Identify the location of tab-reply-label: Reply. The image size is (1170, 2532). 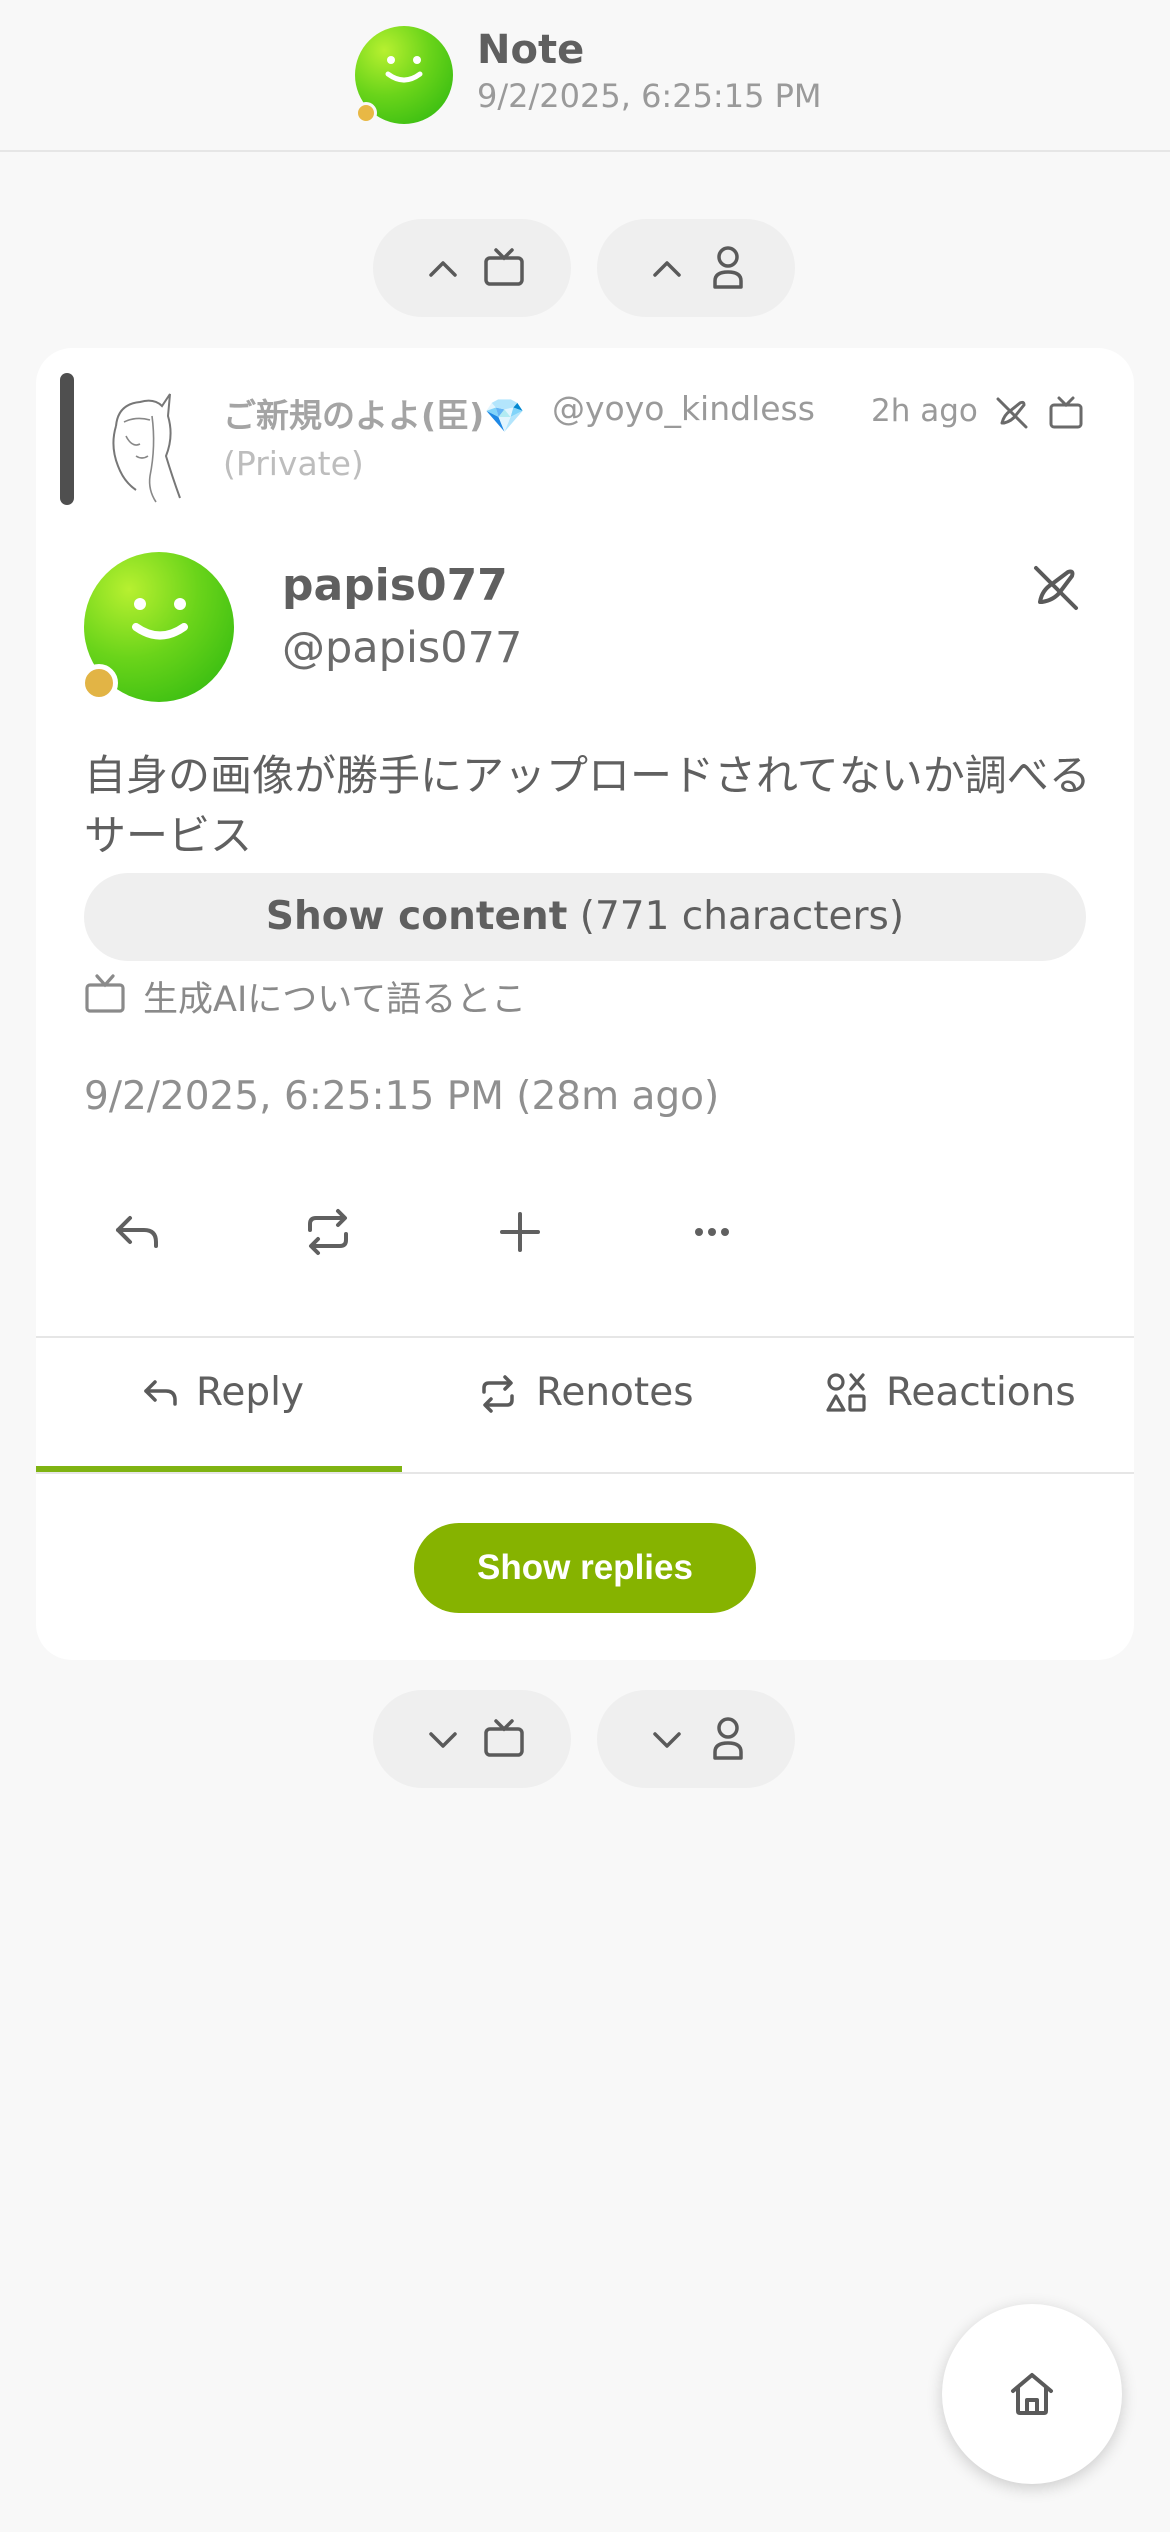
(250, 1392).